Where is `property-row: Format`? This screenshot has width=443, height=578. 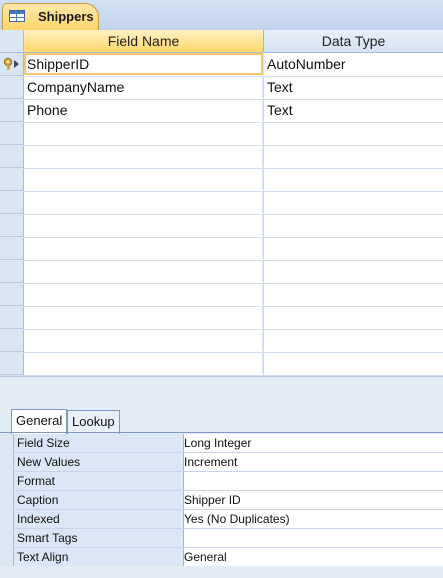 property-row: Format is located at coordinates (228, 481).